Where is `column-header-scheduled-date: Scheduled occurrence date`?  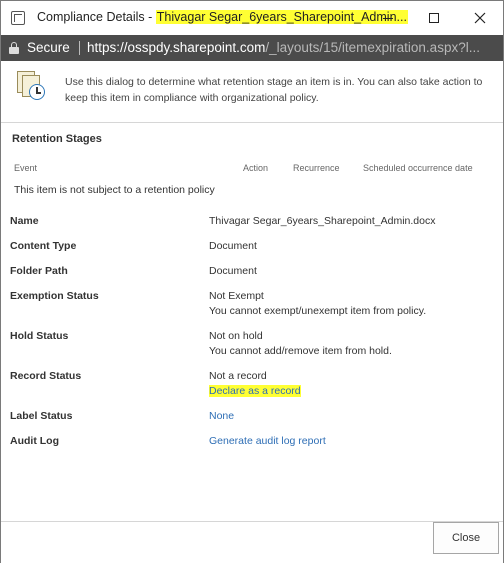
column-header-scheduled-date: Scheduled occurrence date is located at coordinates (418, 168).